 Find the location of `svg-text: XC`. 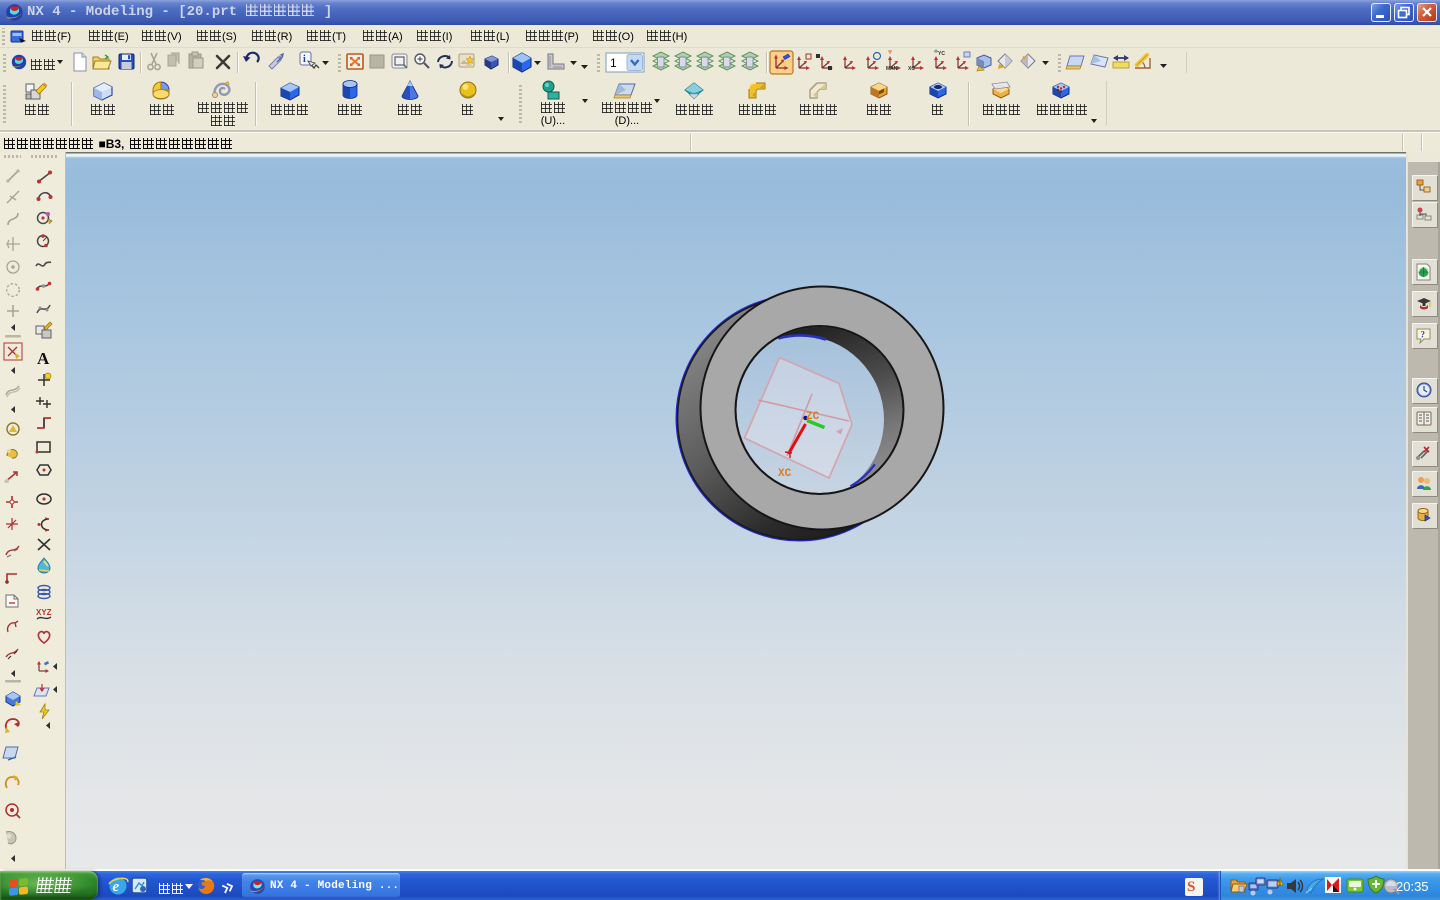

svg-text: XC is located at coordinates (785, 474).